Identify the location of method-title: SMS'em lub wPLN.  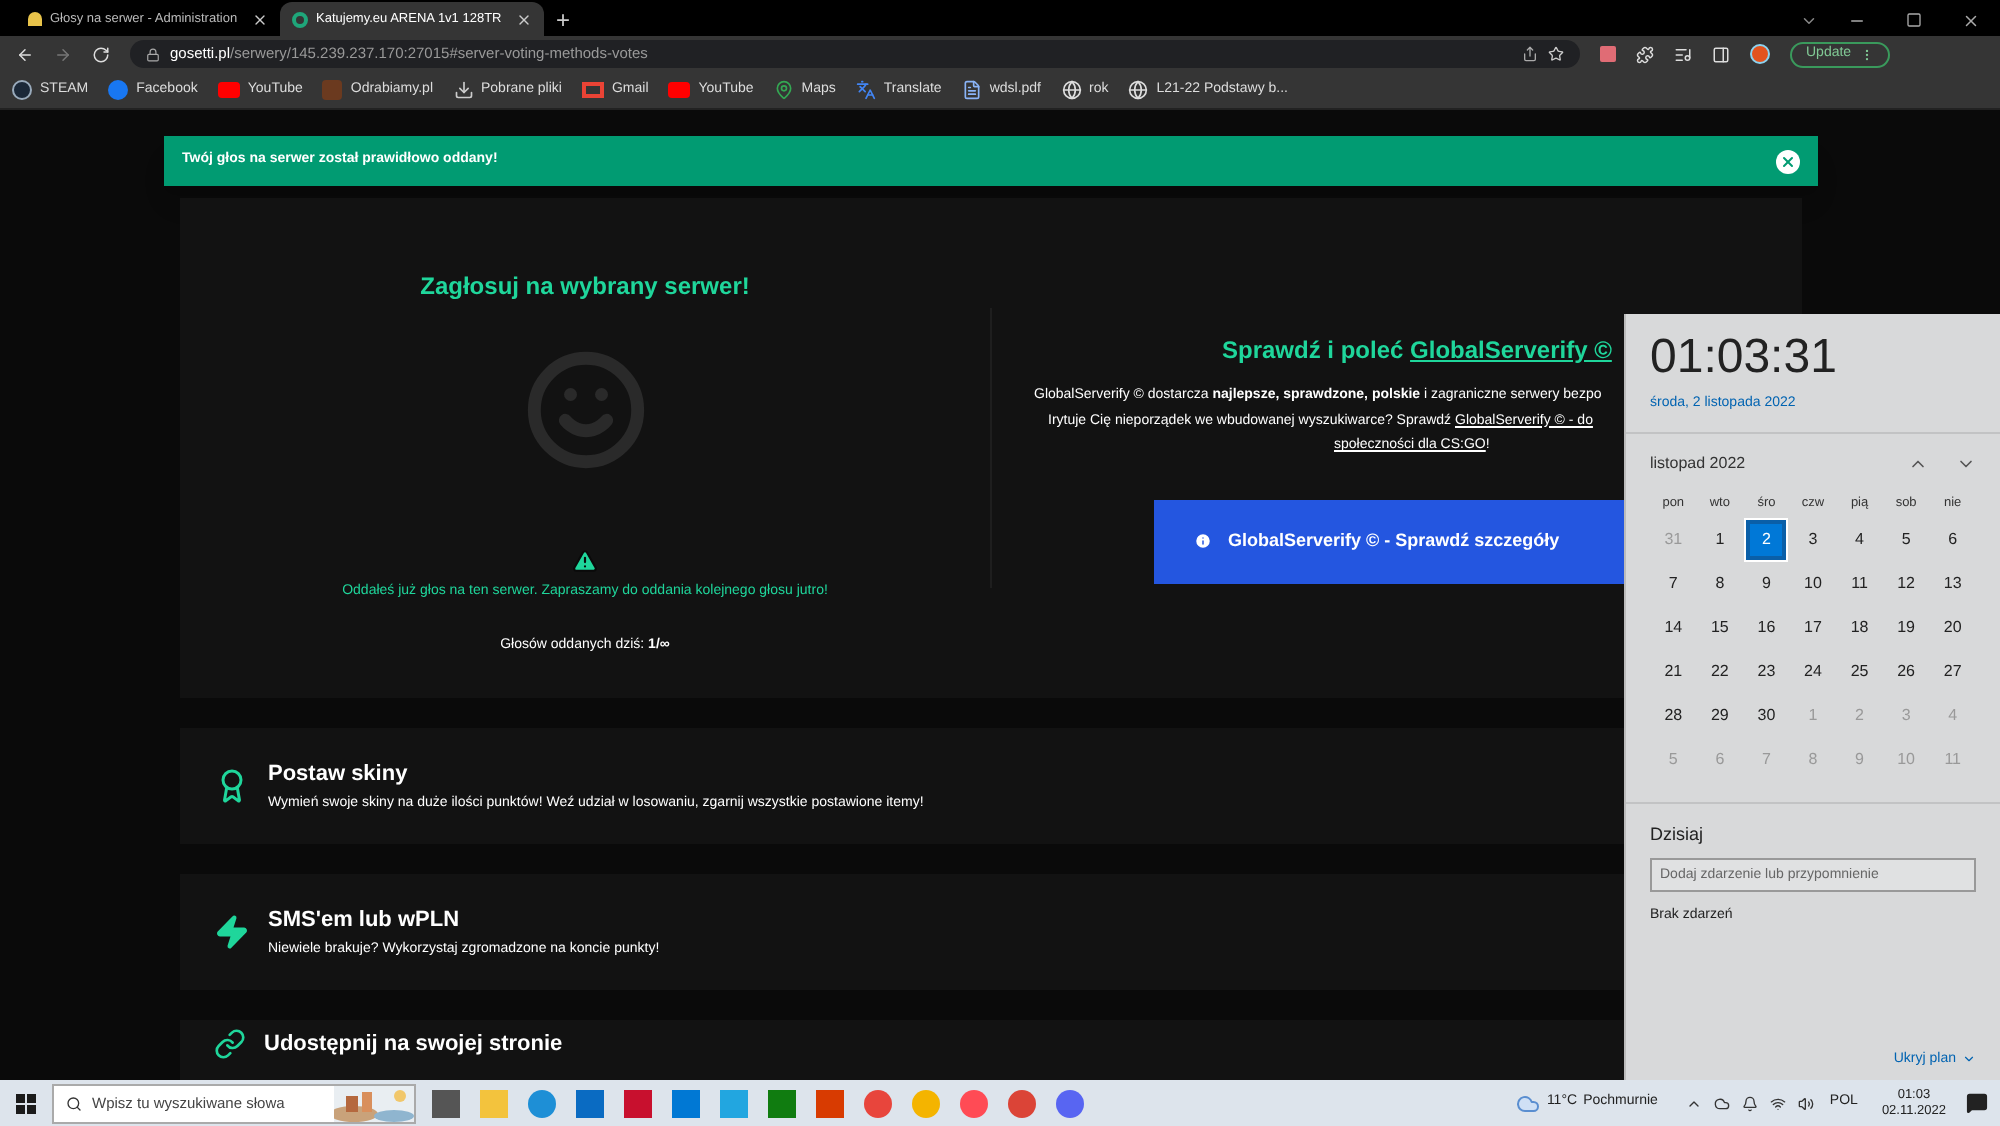
(365, 920).